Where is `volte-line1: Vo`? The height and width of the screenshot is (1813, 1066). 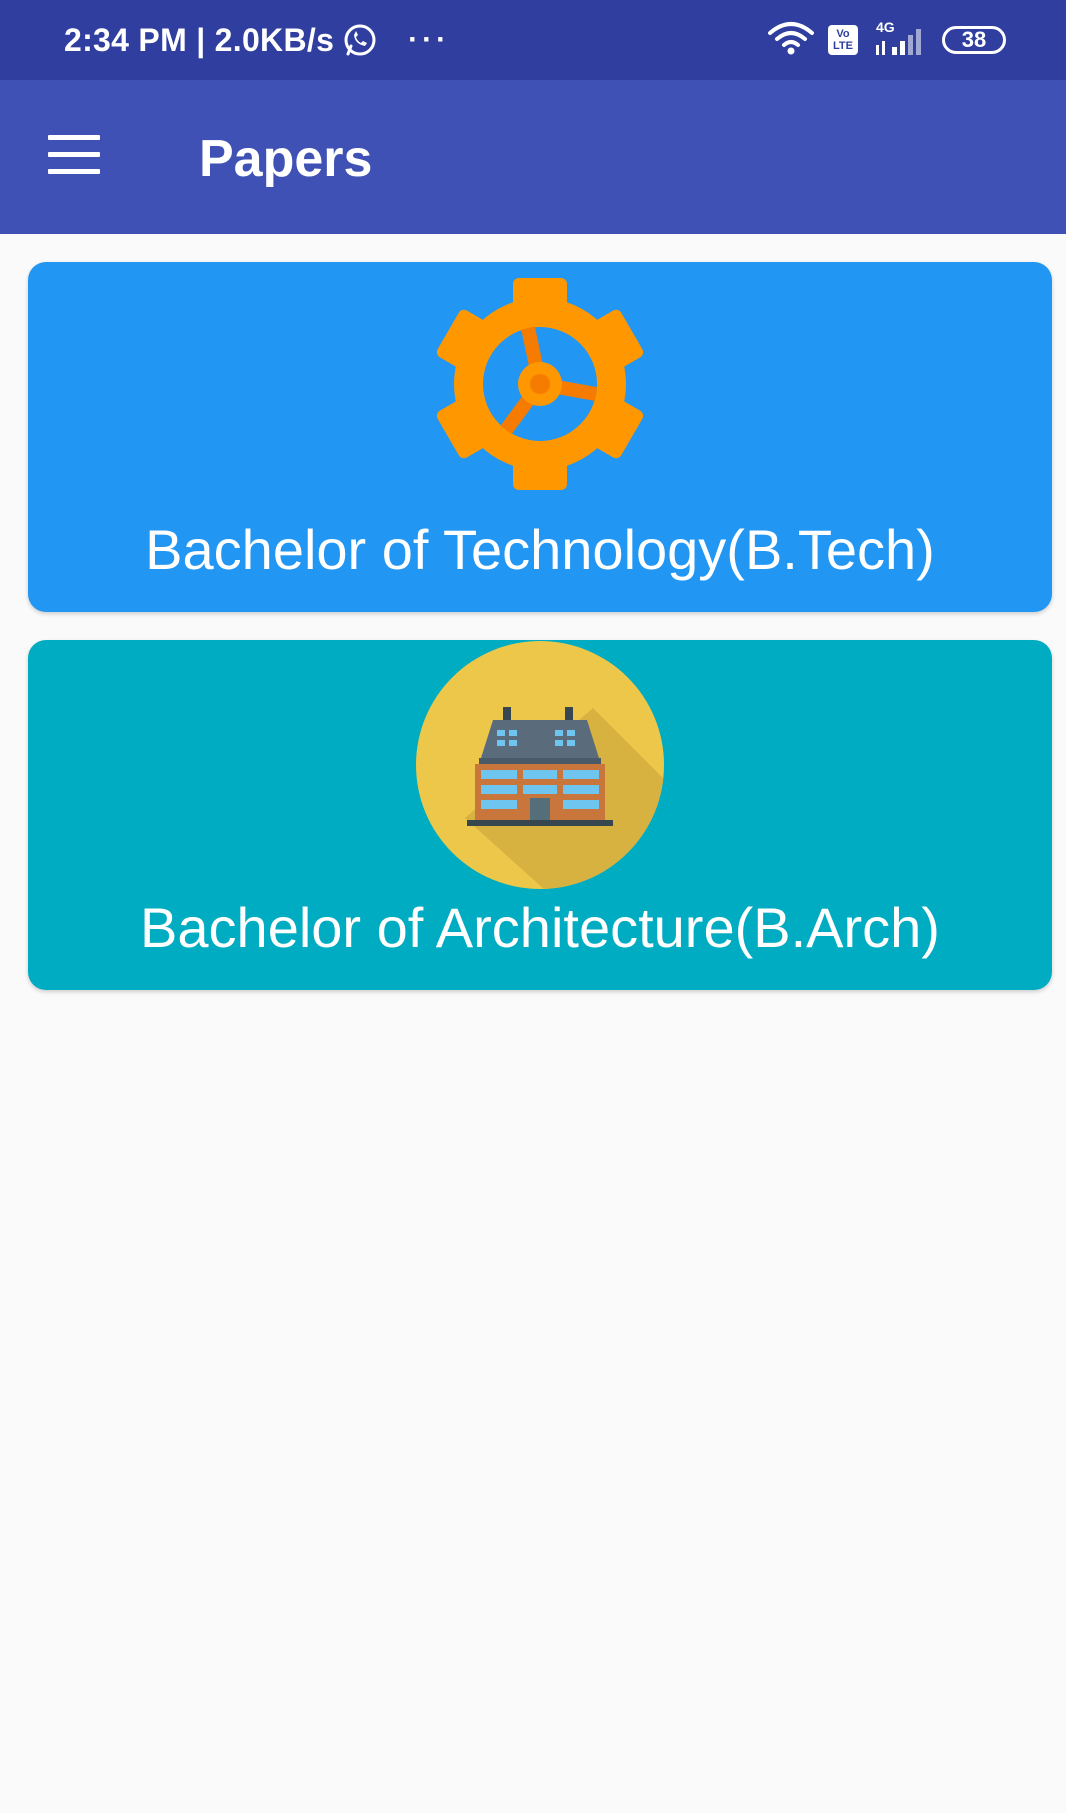
volte-line1: Vo is located at coordinates (843, 34).